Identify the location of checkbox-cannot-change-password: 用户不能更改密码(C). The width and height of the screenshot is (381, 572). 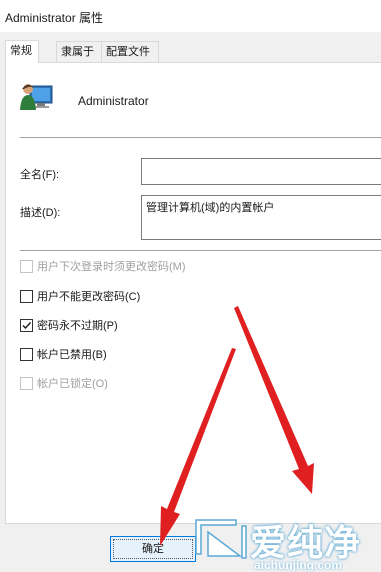
(80, 296).